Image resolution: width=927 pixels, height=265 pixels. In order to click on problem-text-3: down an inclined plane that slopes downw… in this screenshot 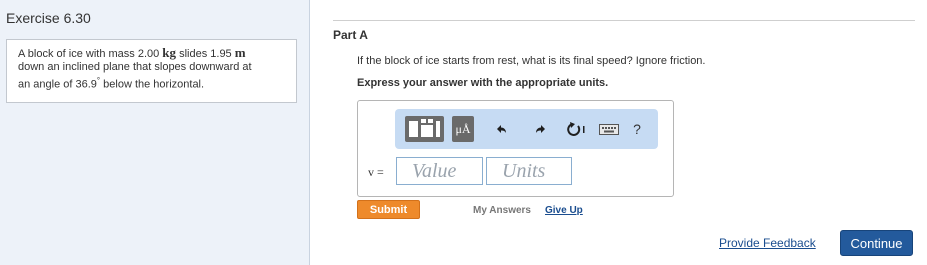, I will do `click(135, 67)`.